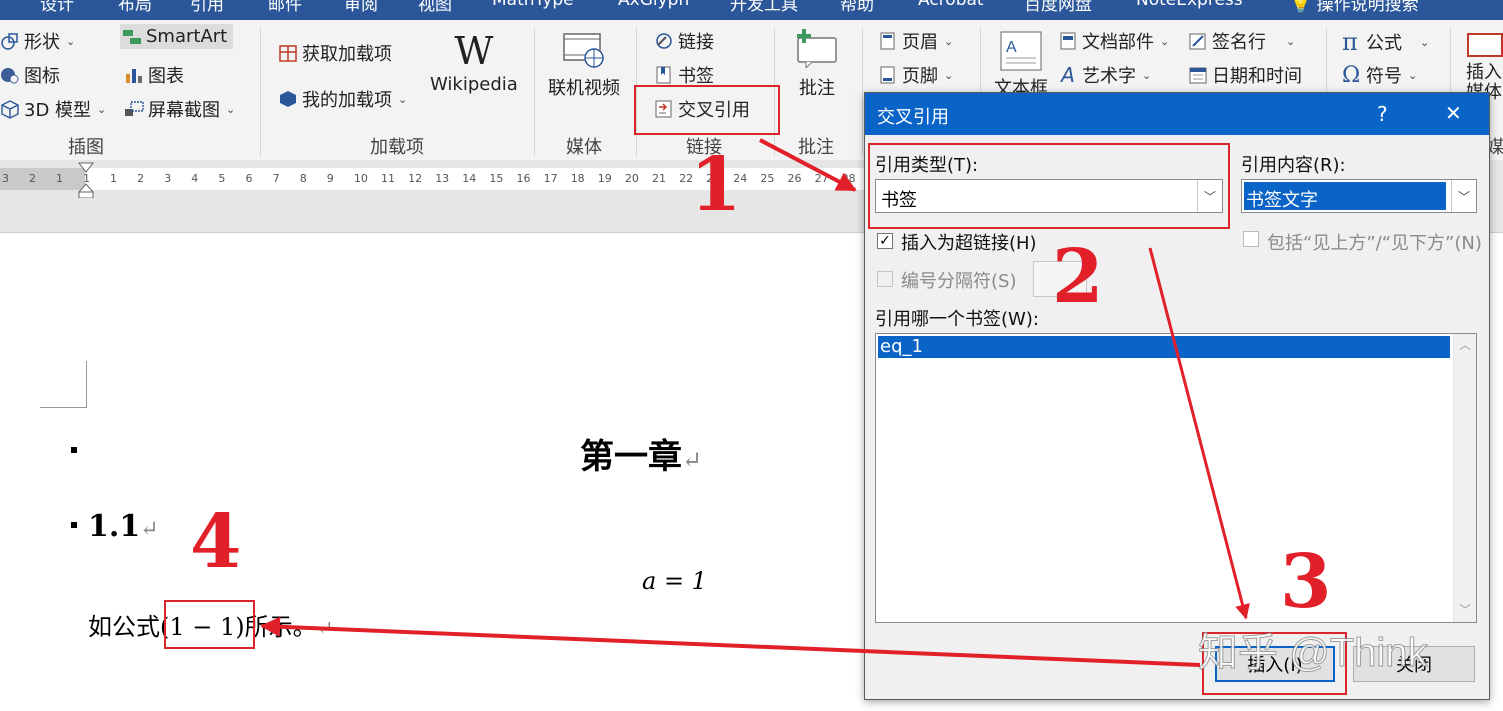  What do you see at coordinates (1385, 42) in the screenshot?
I see `equation-button: π 公式 ⌄` at bounding box center [1385, 42].